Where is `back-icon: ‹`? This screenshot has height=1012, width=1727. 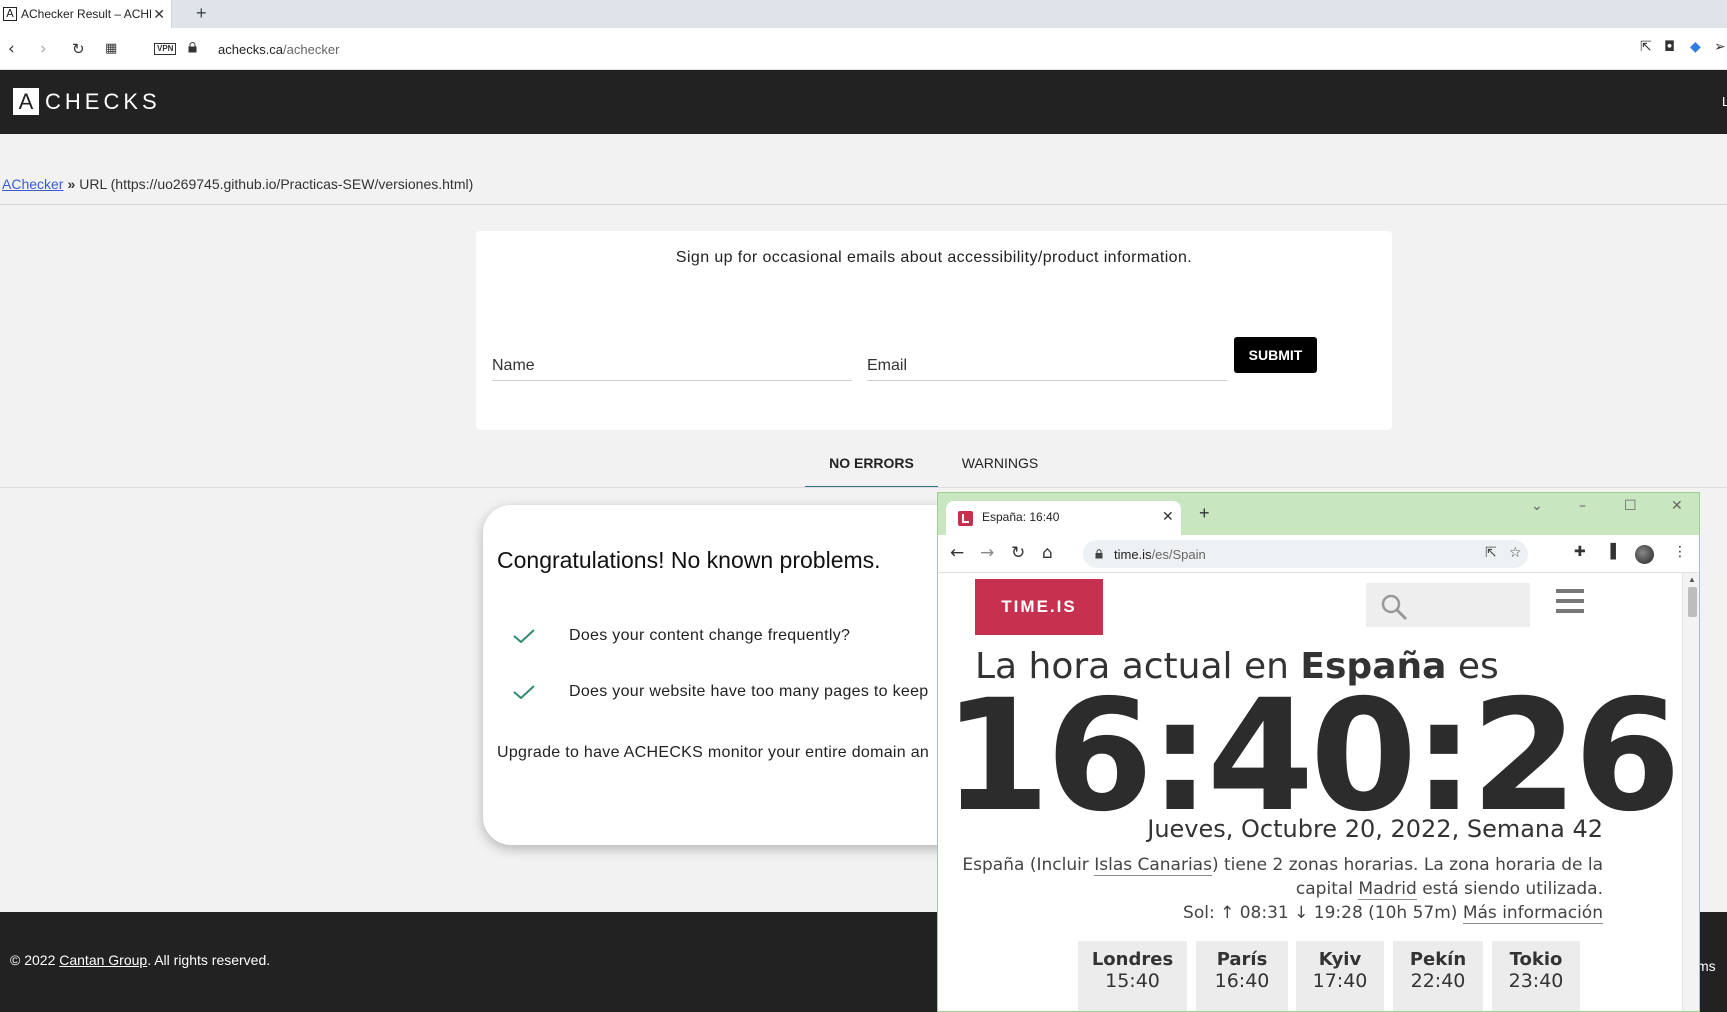 back-icon: ‹ is located at coordinates (11, 49).